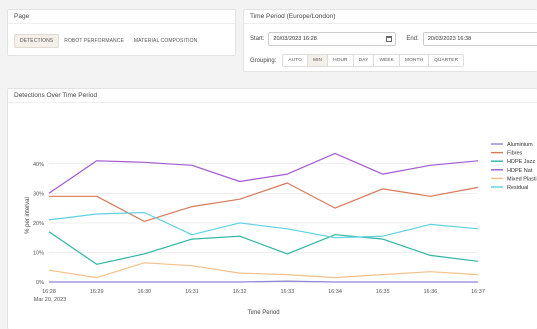  Describe the element at coordinates (522, 179) in the screenshot. I see `legend-label: Mixed Plasti` at that location.